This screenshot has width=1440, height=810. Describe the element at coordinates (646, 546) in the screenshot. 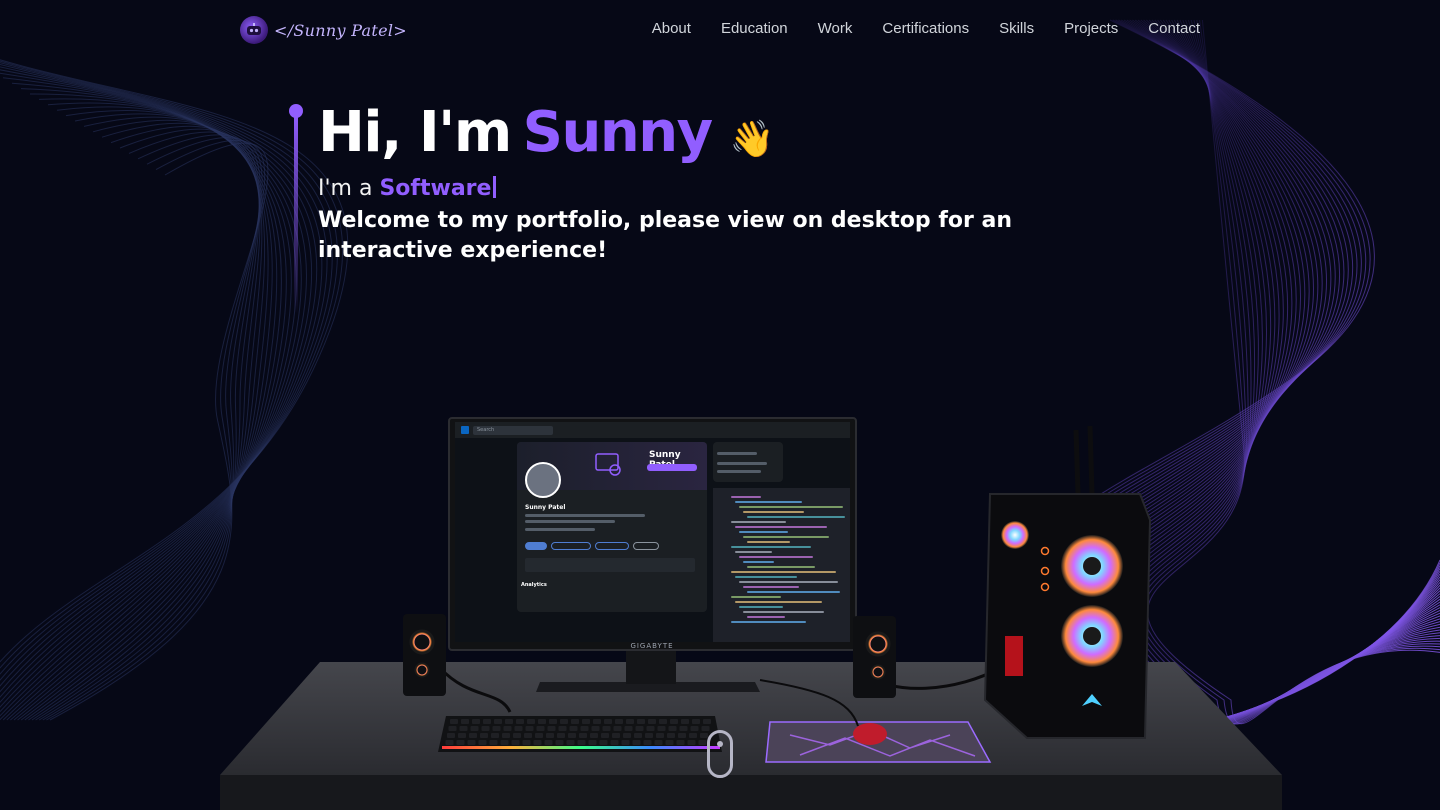

I see `screen-resources-button` at that location.